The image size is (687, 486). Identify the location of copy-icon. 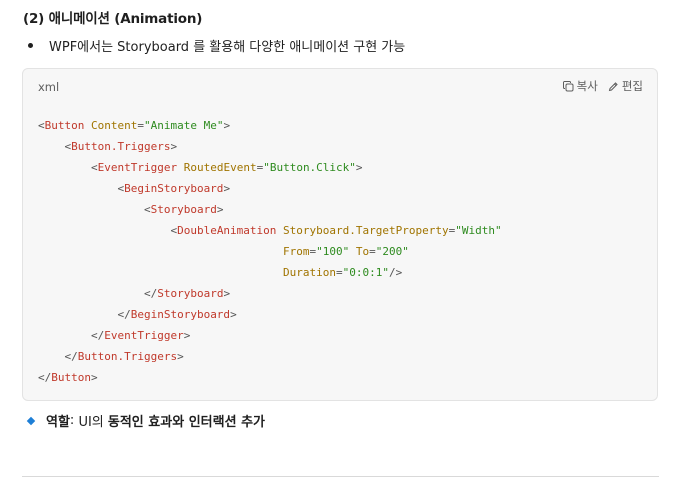
(568, 85).